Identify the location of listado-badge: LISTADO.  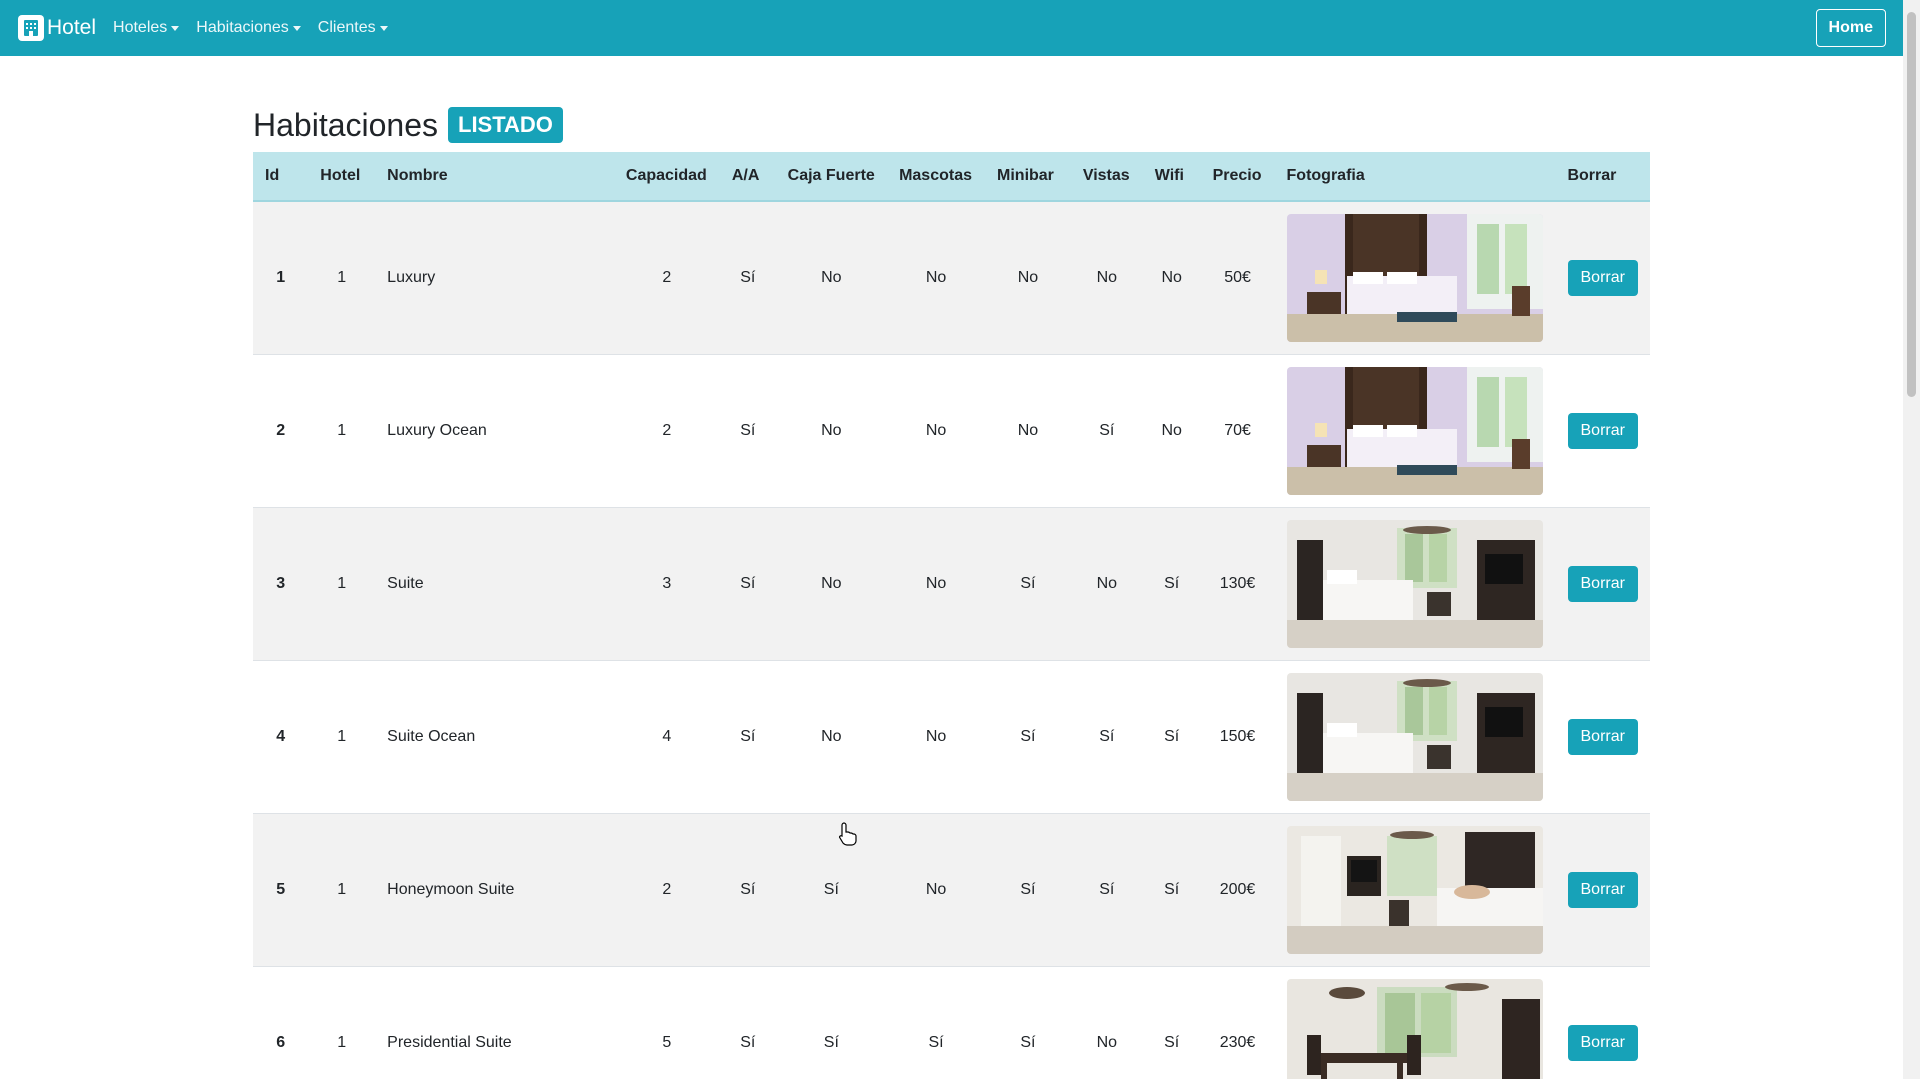
(505, 125).